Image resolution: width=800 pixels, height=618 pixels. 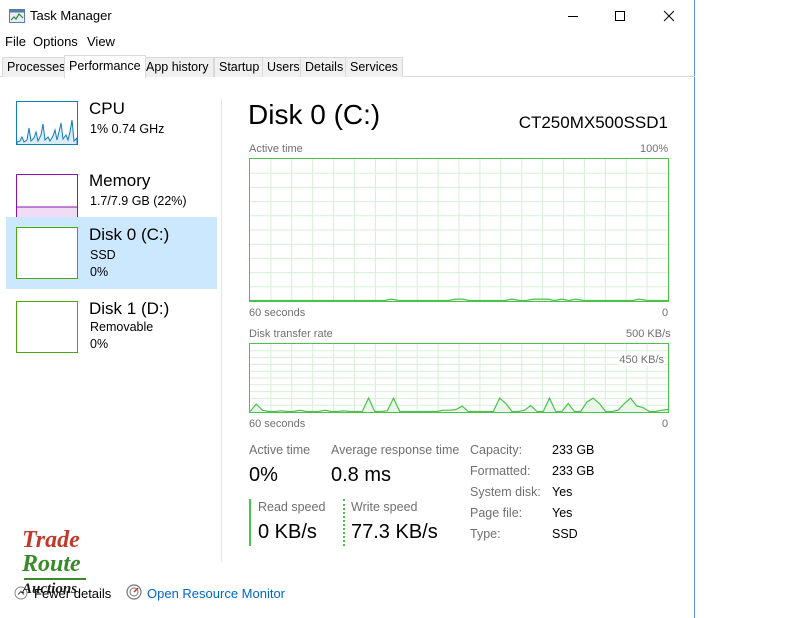 I want to click on sidebar-item-cpu: CPU 1% 0.74 GHz, so click(x=111, y=131).